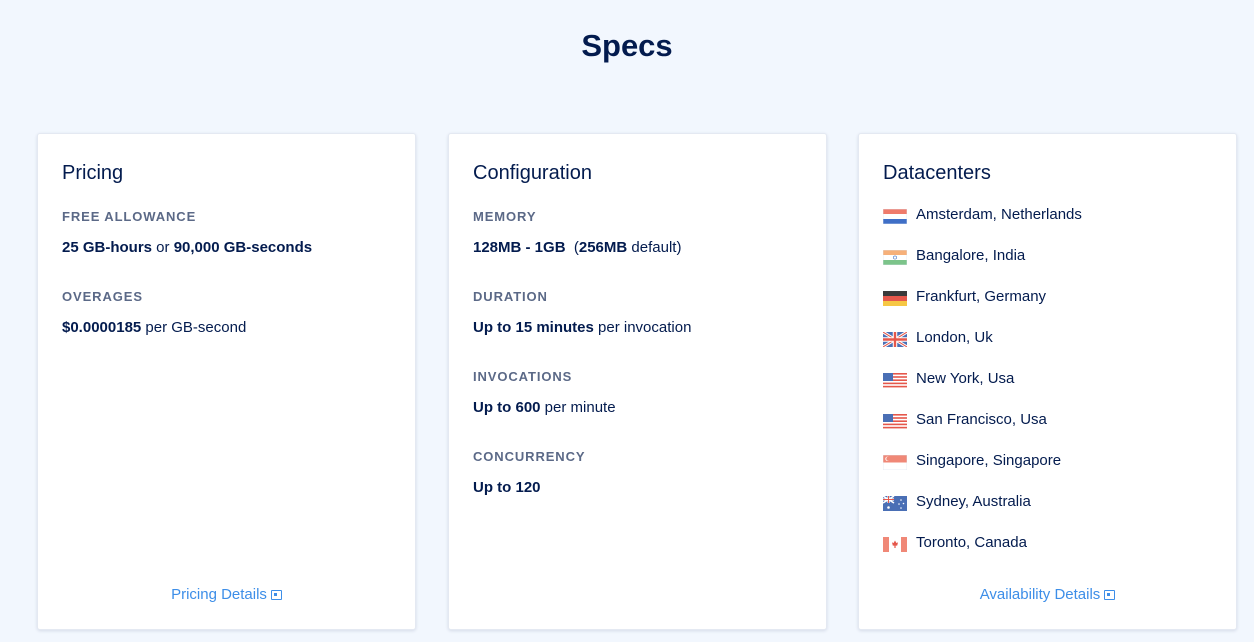 This screenshot has width=1254, height=642. Describe the element at coordinates (93, 173) in the screenshot. I see `pricing-card-title: Pricing` at that location.